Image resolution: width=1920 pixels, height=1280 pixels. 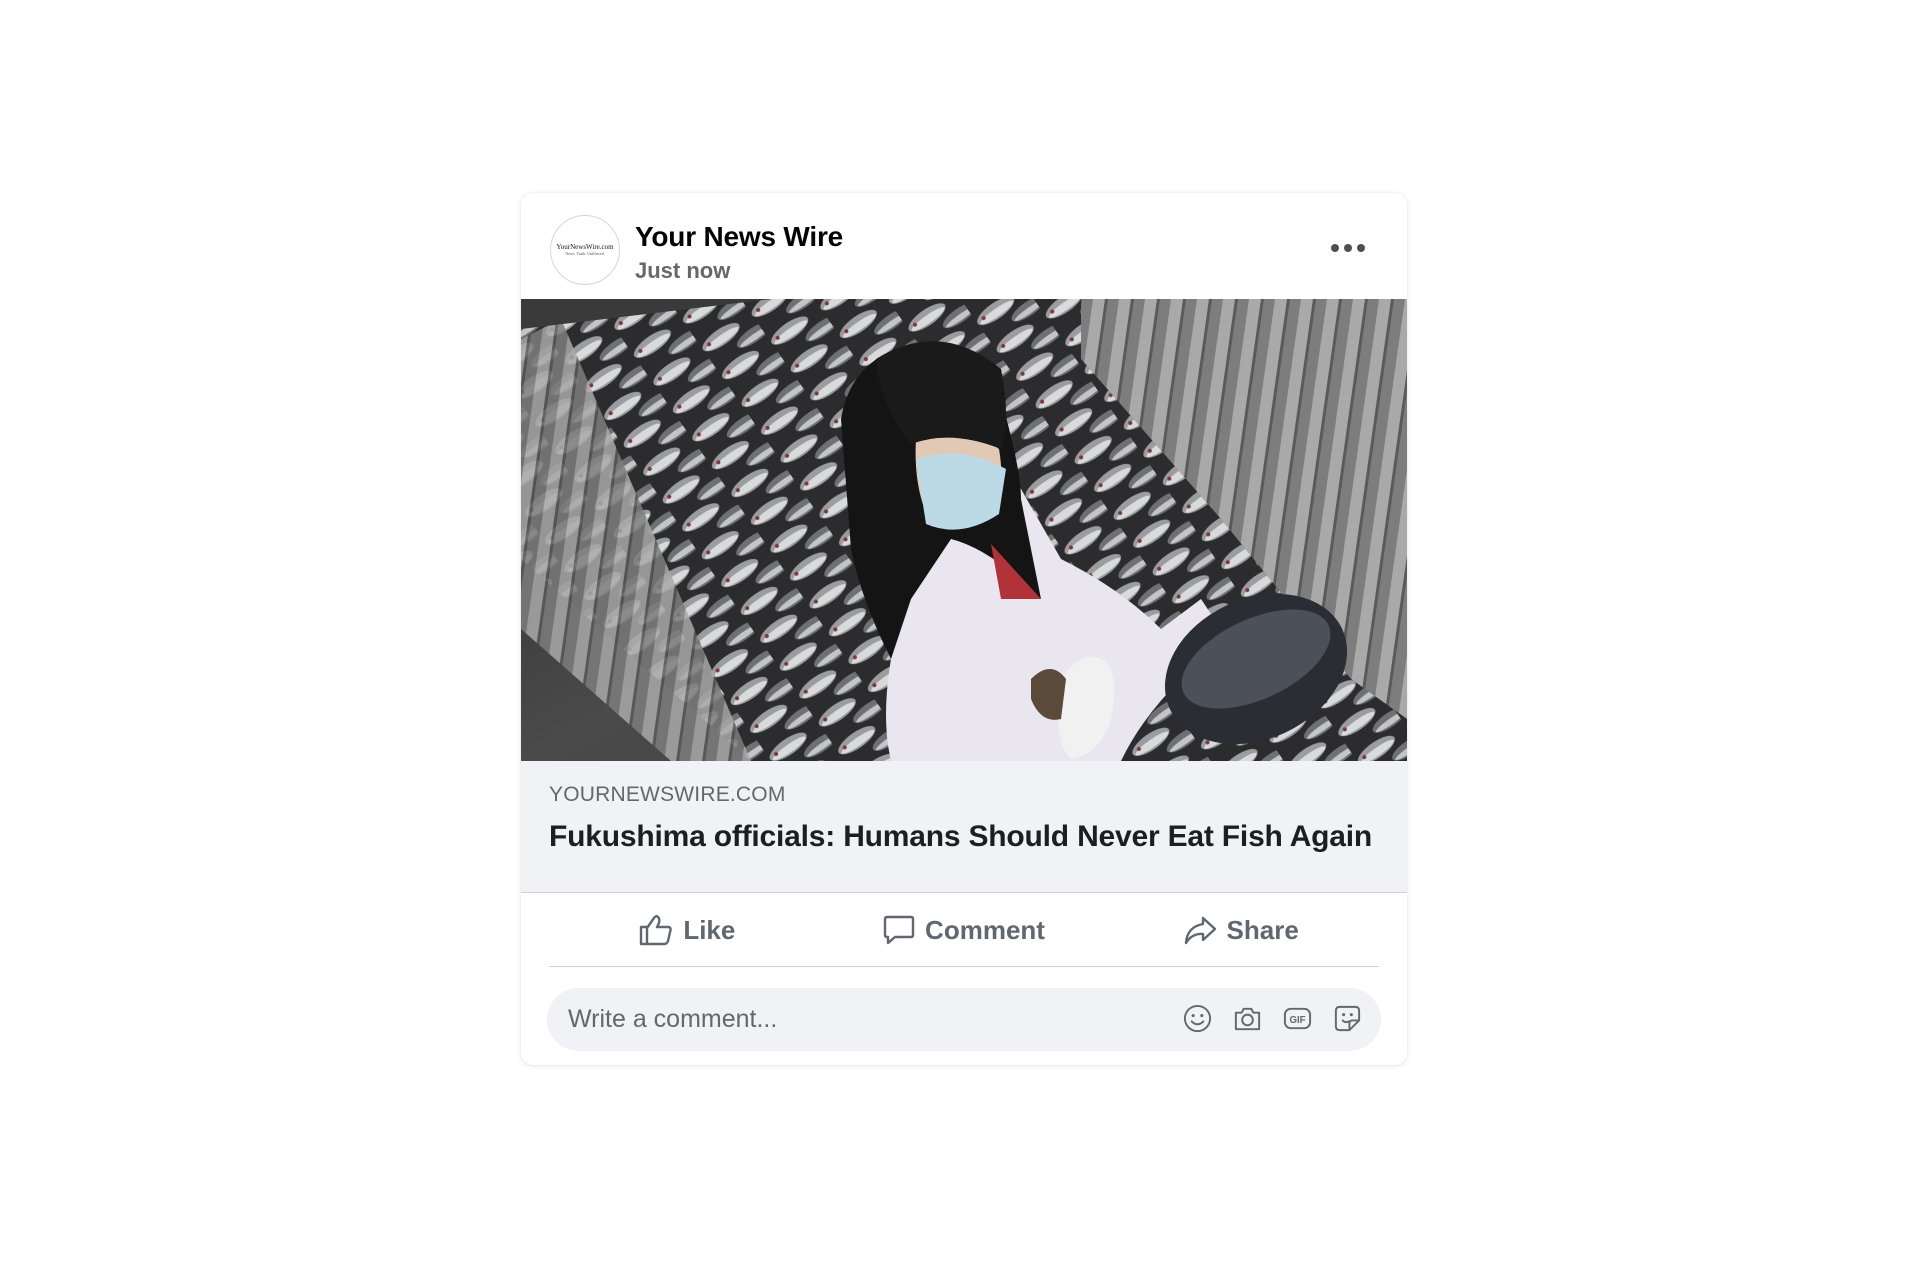 I want to click on post-timestamp: Just now, so click(x=682, y=271).